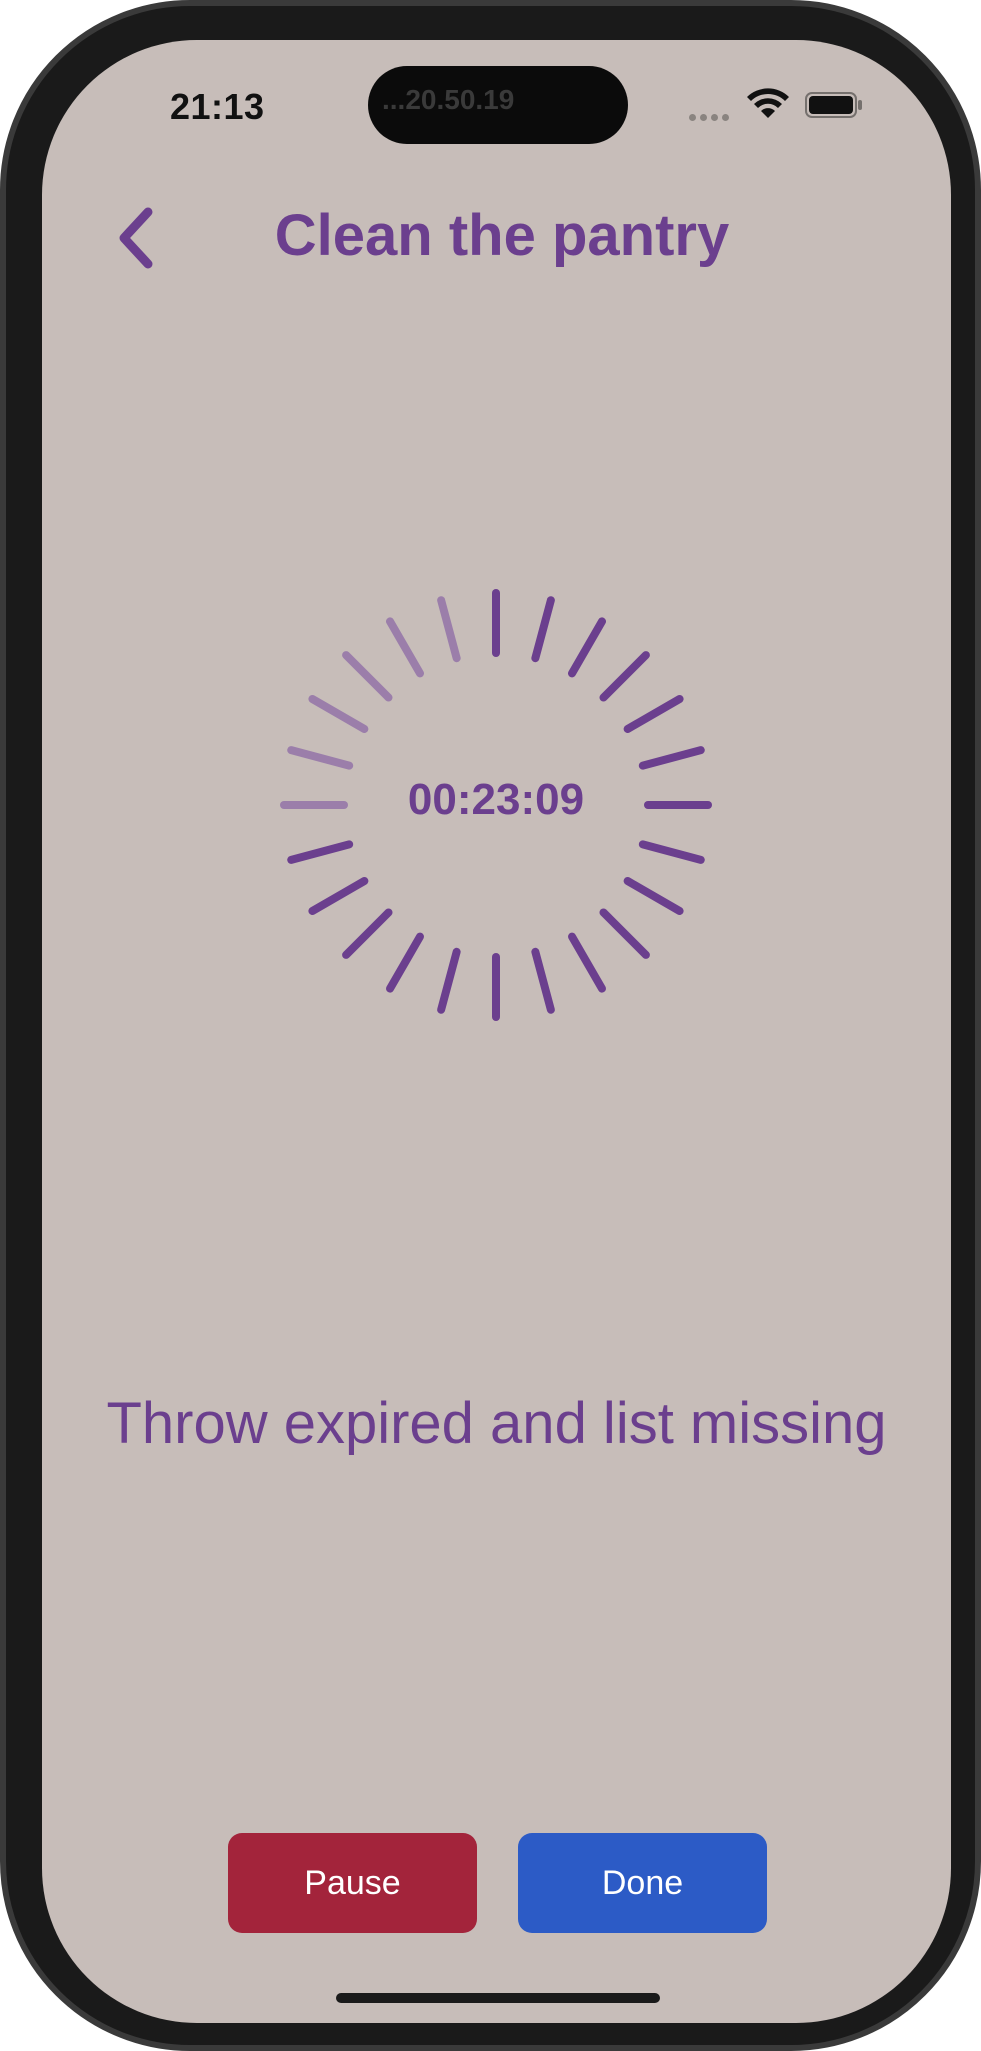 The height and width of the screenshot is (2051, 981). I want to click on countdown-timer: 00:23:09, so click(496, 805).